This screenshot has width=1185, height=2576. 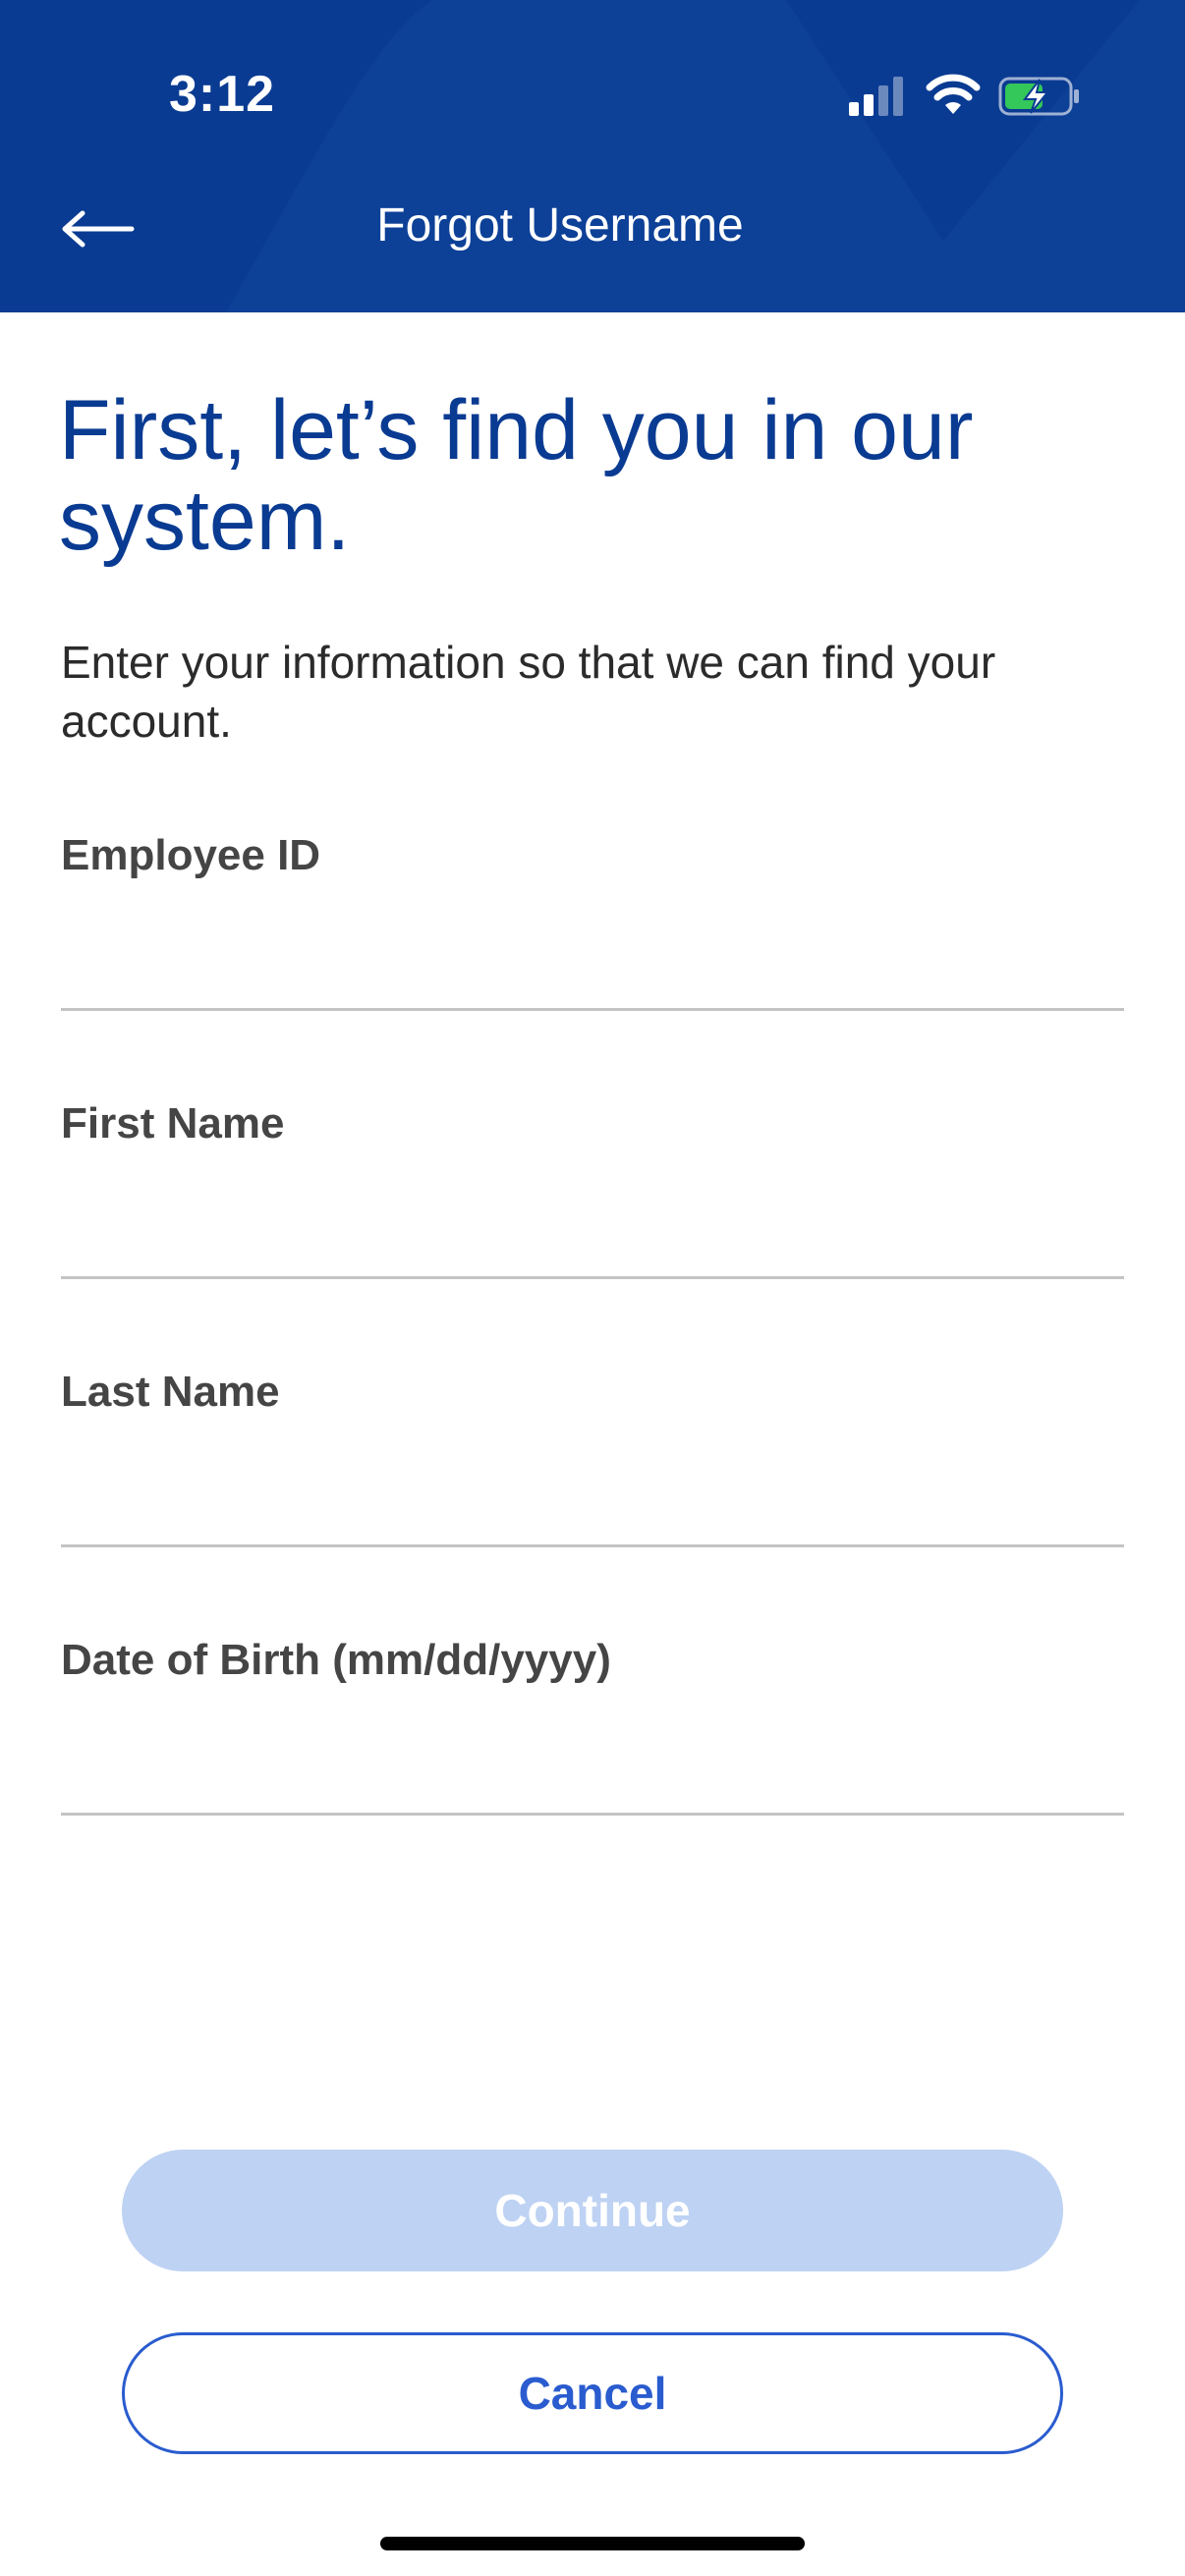 What do you see at coordinates (592, 2543) in the screenshot?
I see `home-indicator` at bounding box center [592, 2543].